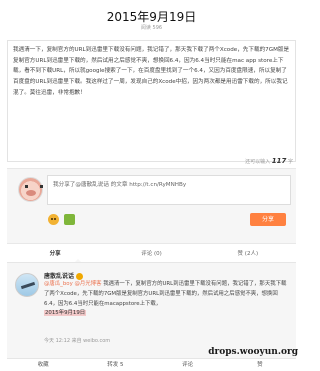 This screenshot has width=320, height=371. I want to click on tab-comments: 评论 (0), so click(151, 254).